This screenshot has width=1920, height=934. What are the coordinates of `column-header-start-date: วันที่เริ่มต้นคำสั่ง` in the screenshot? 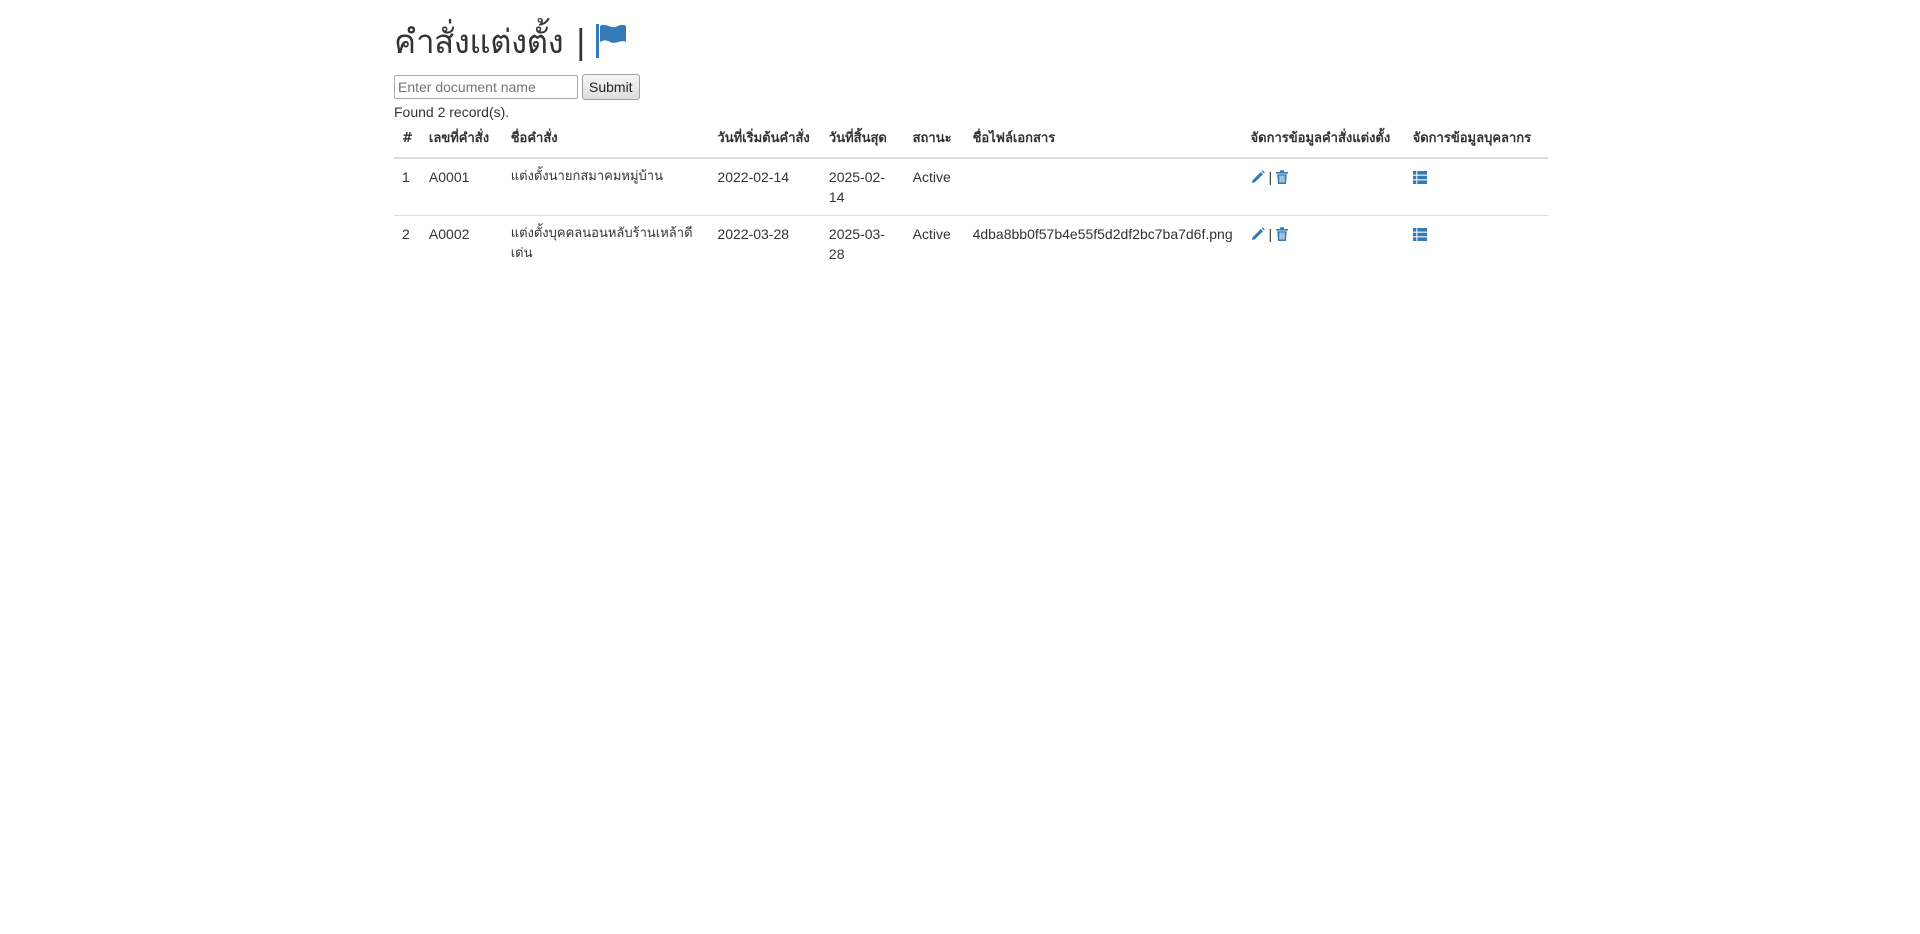 It's located at (765, 140).